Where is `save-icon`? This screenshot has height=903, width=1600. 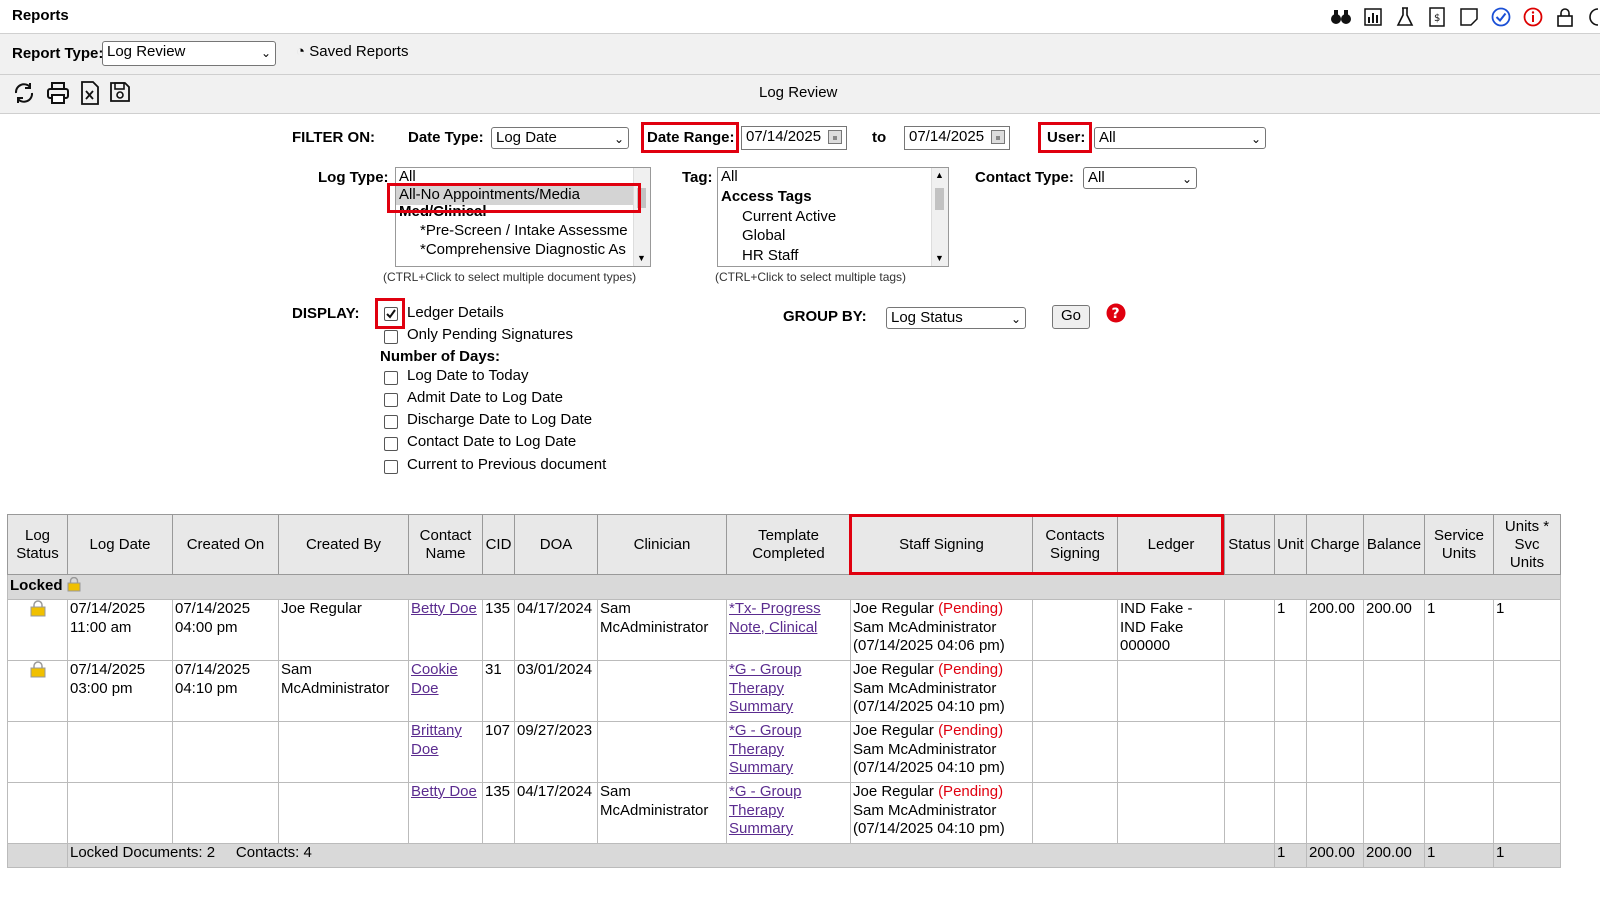
save-icon is located at coordinates (120, 94).